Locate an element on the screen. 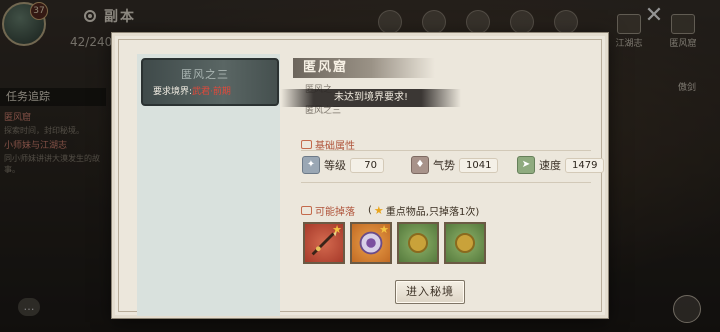 Image resolution: width=720 pixels, height=332 pixels. level-icon: ✦ is located at coordinates (311, 165).